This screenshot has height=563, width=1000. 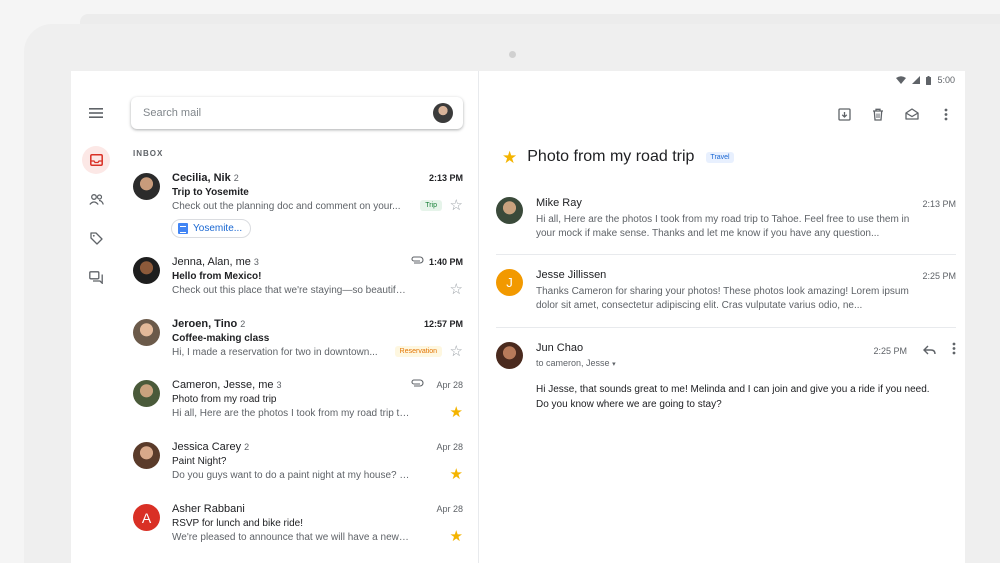 I want to click on delete-icon, so click(x=878, y=114).